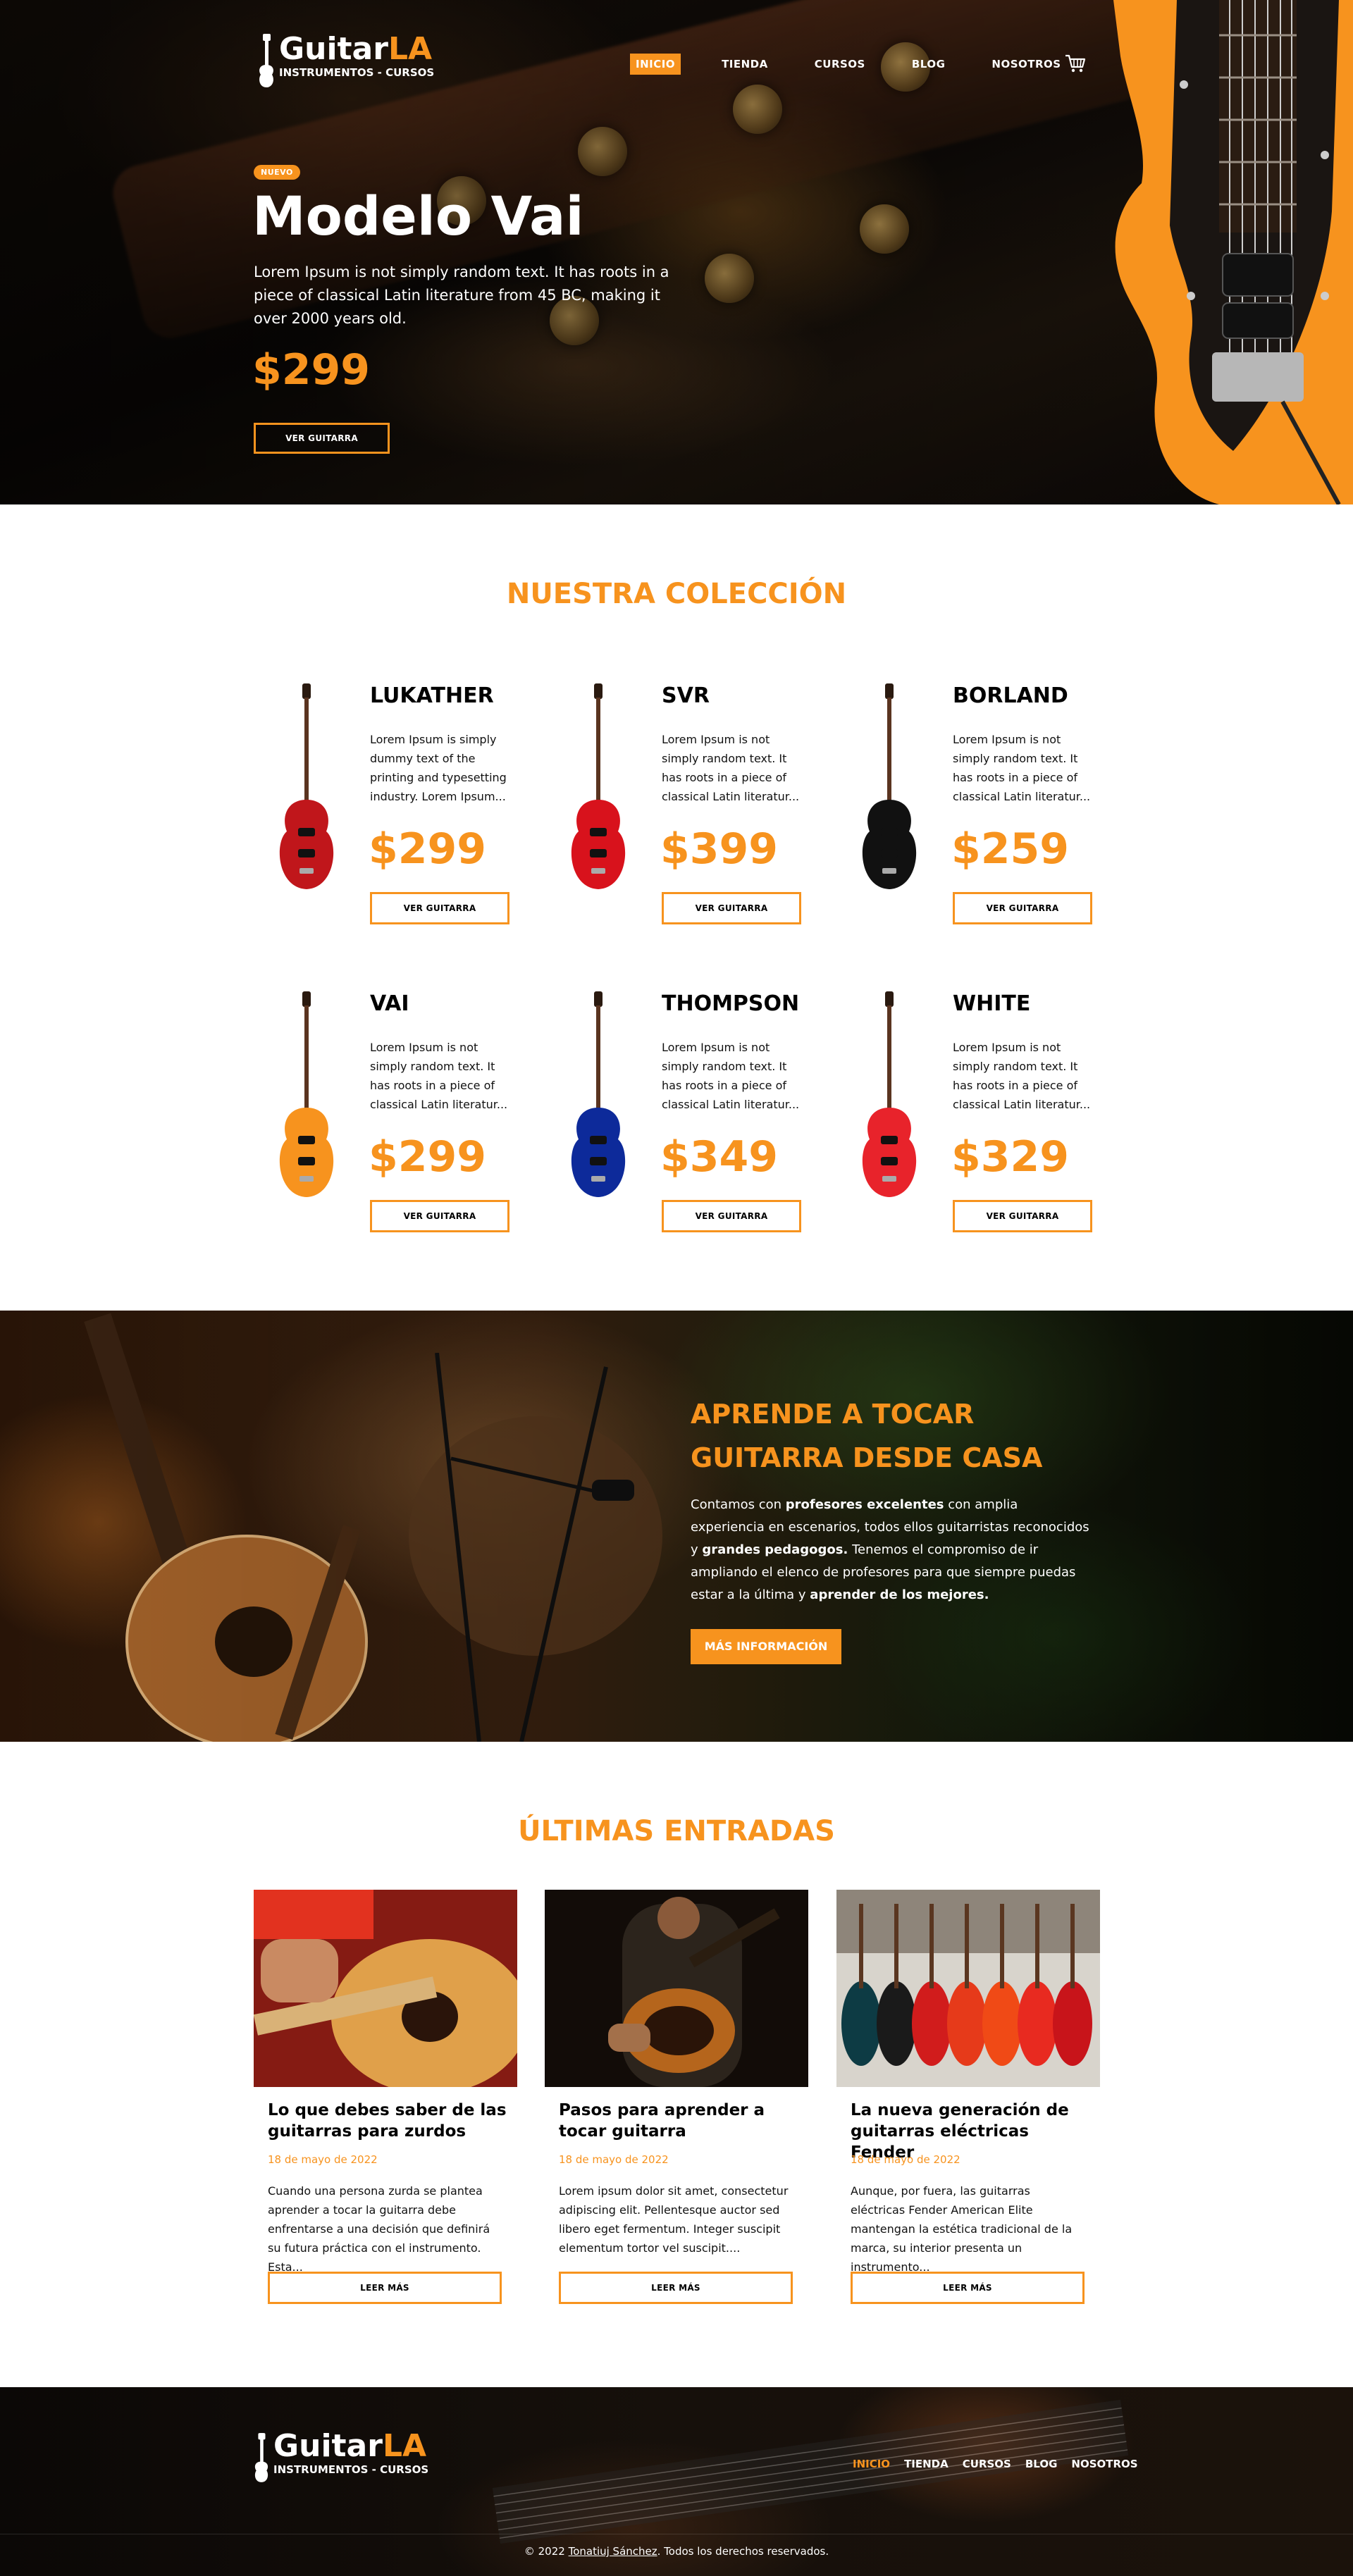 The image size is (1353, 2576). I want to click on hero-view-guitar-button: VER GUITARRA, so click(322, 438).